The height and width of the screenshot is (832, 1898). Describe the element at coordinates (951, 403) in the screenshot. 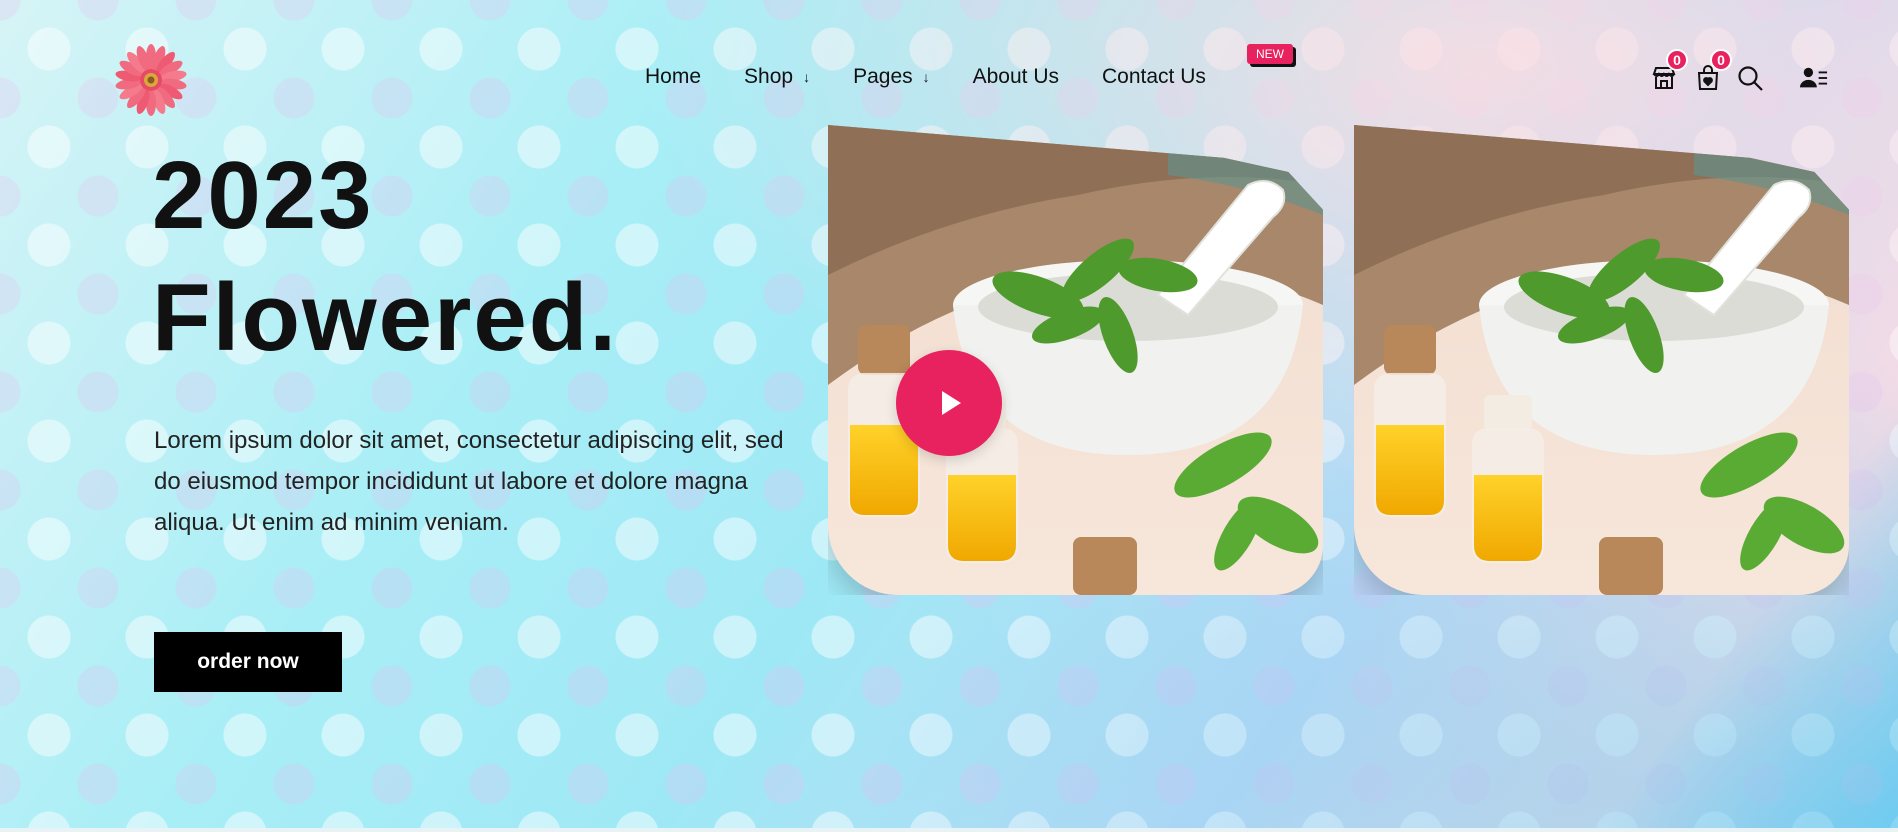

I see `play-icon` at that location.